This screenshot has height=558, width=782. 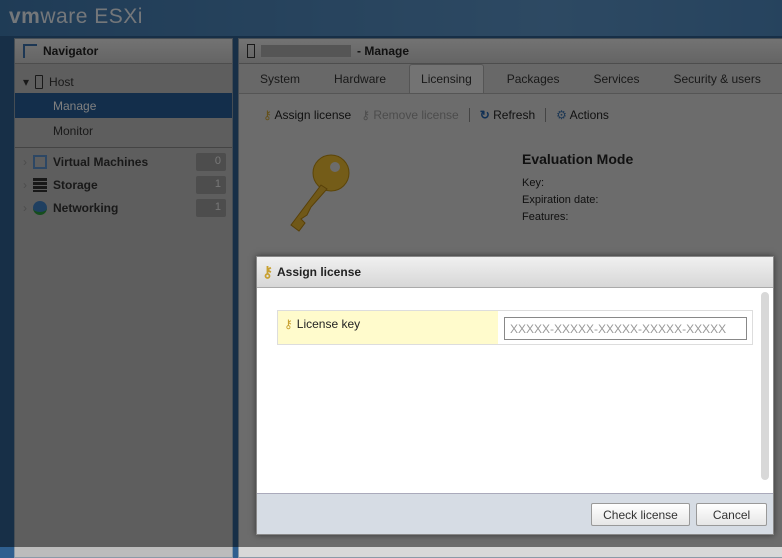 I want to click on dialog-title: Assign license, so click(x=319, y=272).